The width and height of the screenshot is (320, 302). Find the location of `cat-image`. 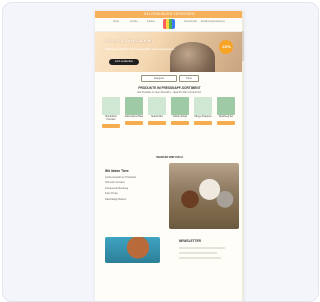

cat-image is located at coordinates (192, 57).